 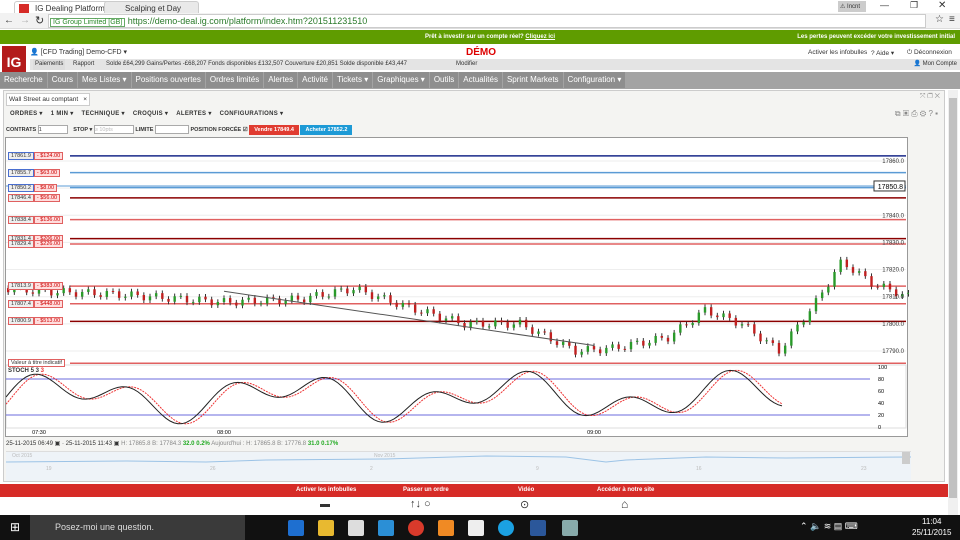 What do you see at coordinates (326, 129) in the screenshot?
I see `buy-button: Acheter 17852.2` at bounding box center [326, 129].